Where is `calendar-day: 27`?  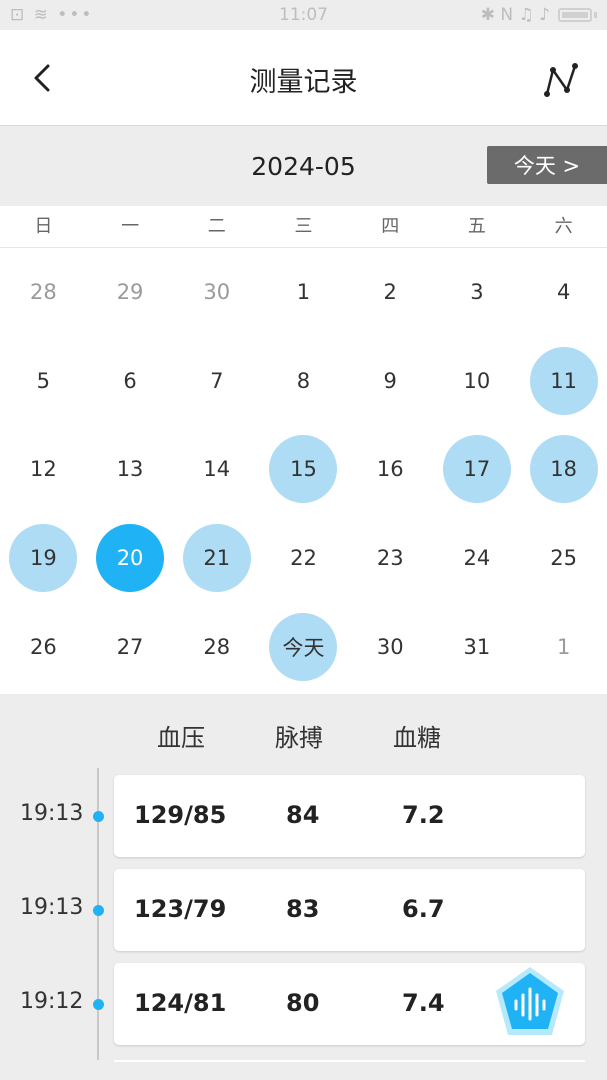
calendar-day: 27 is located at coordinates (130, 646).